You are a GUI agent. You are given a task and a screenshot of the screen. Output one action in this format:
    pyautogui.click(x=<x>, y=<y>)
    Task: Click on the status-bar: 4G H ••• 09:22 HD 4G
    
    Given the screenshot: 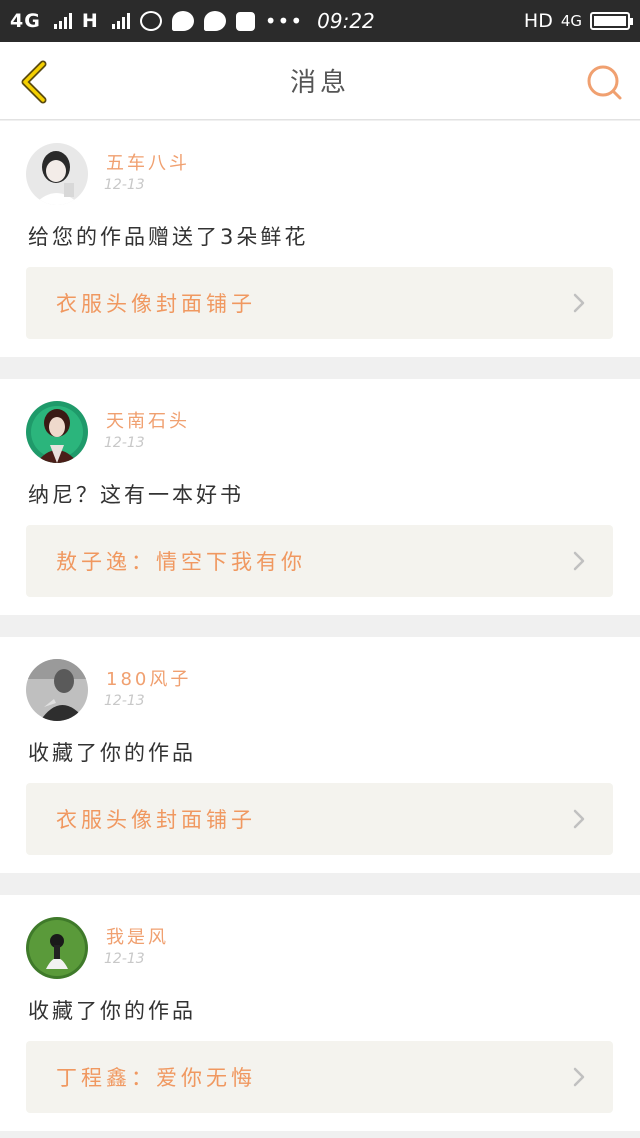 What is the action you would take?
    pyautogui.click(x=320, y=21)
    